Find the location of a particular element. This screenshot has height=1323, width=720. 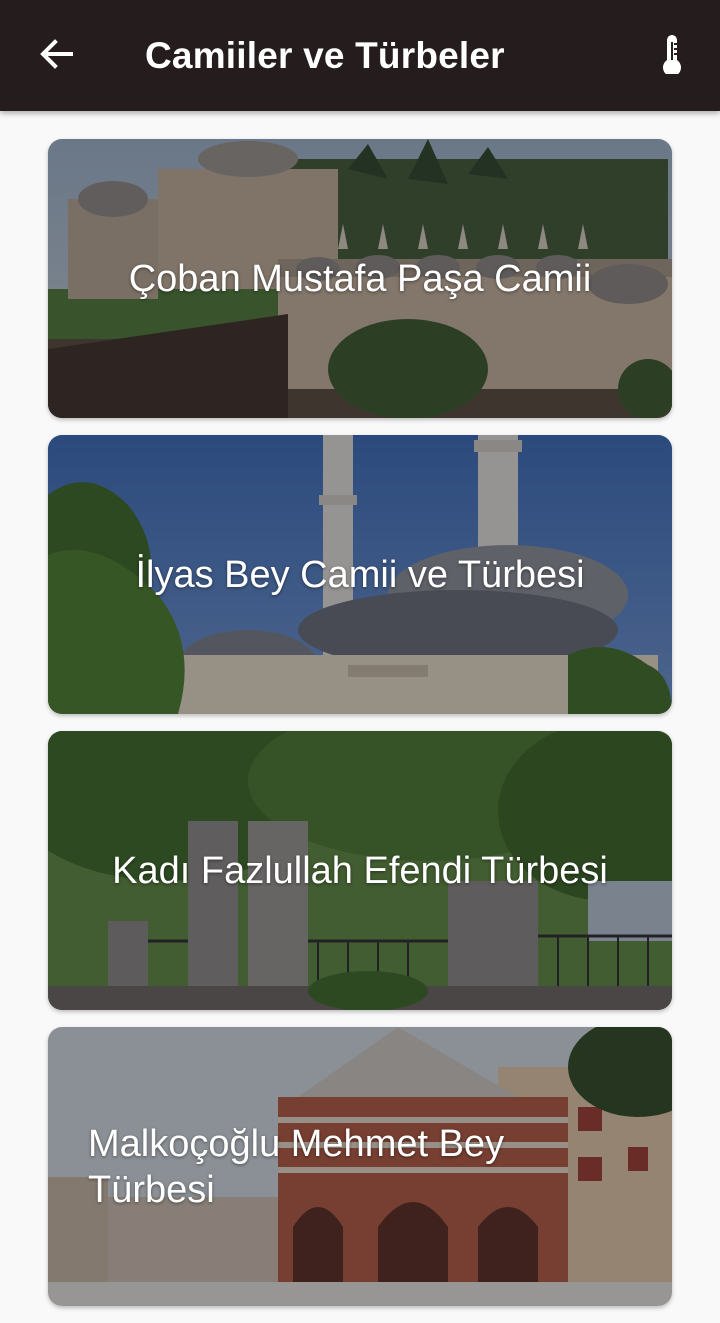

card-title: Kadı Fazlullah Efendi Türbesi is located at coordinates (360, 870).